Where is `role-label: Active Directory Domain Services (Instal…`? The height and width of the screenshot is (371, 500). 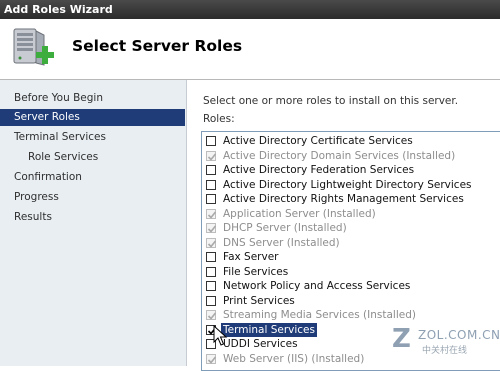 role-label: Active Directory Domain Services (Instal… is located at coordinates (339, 155).